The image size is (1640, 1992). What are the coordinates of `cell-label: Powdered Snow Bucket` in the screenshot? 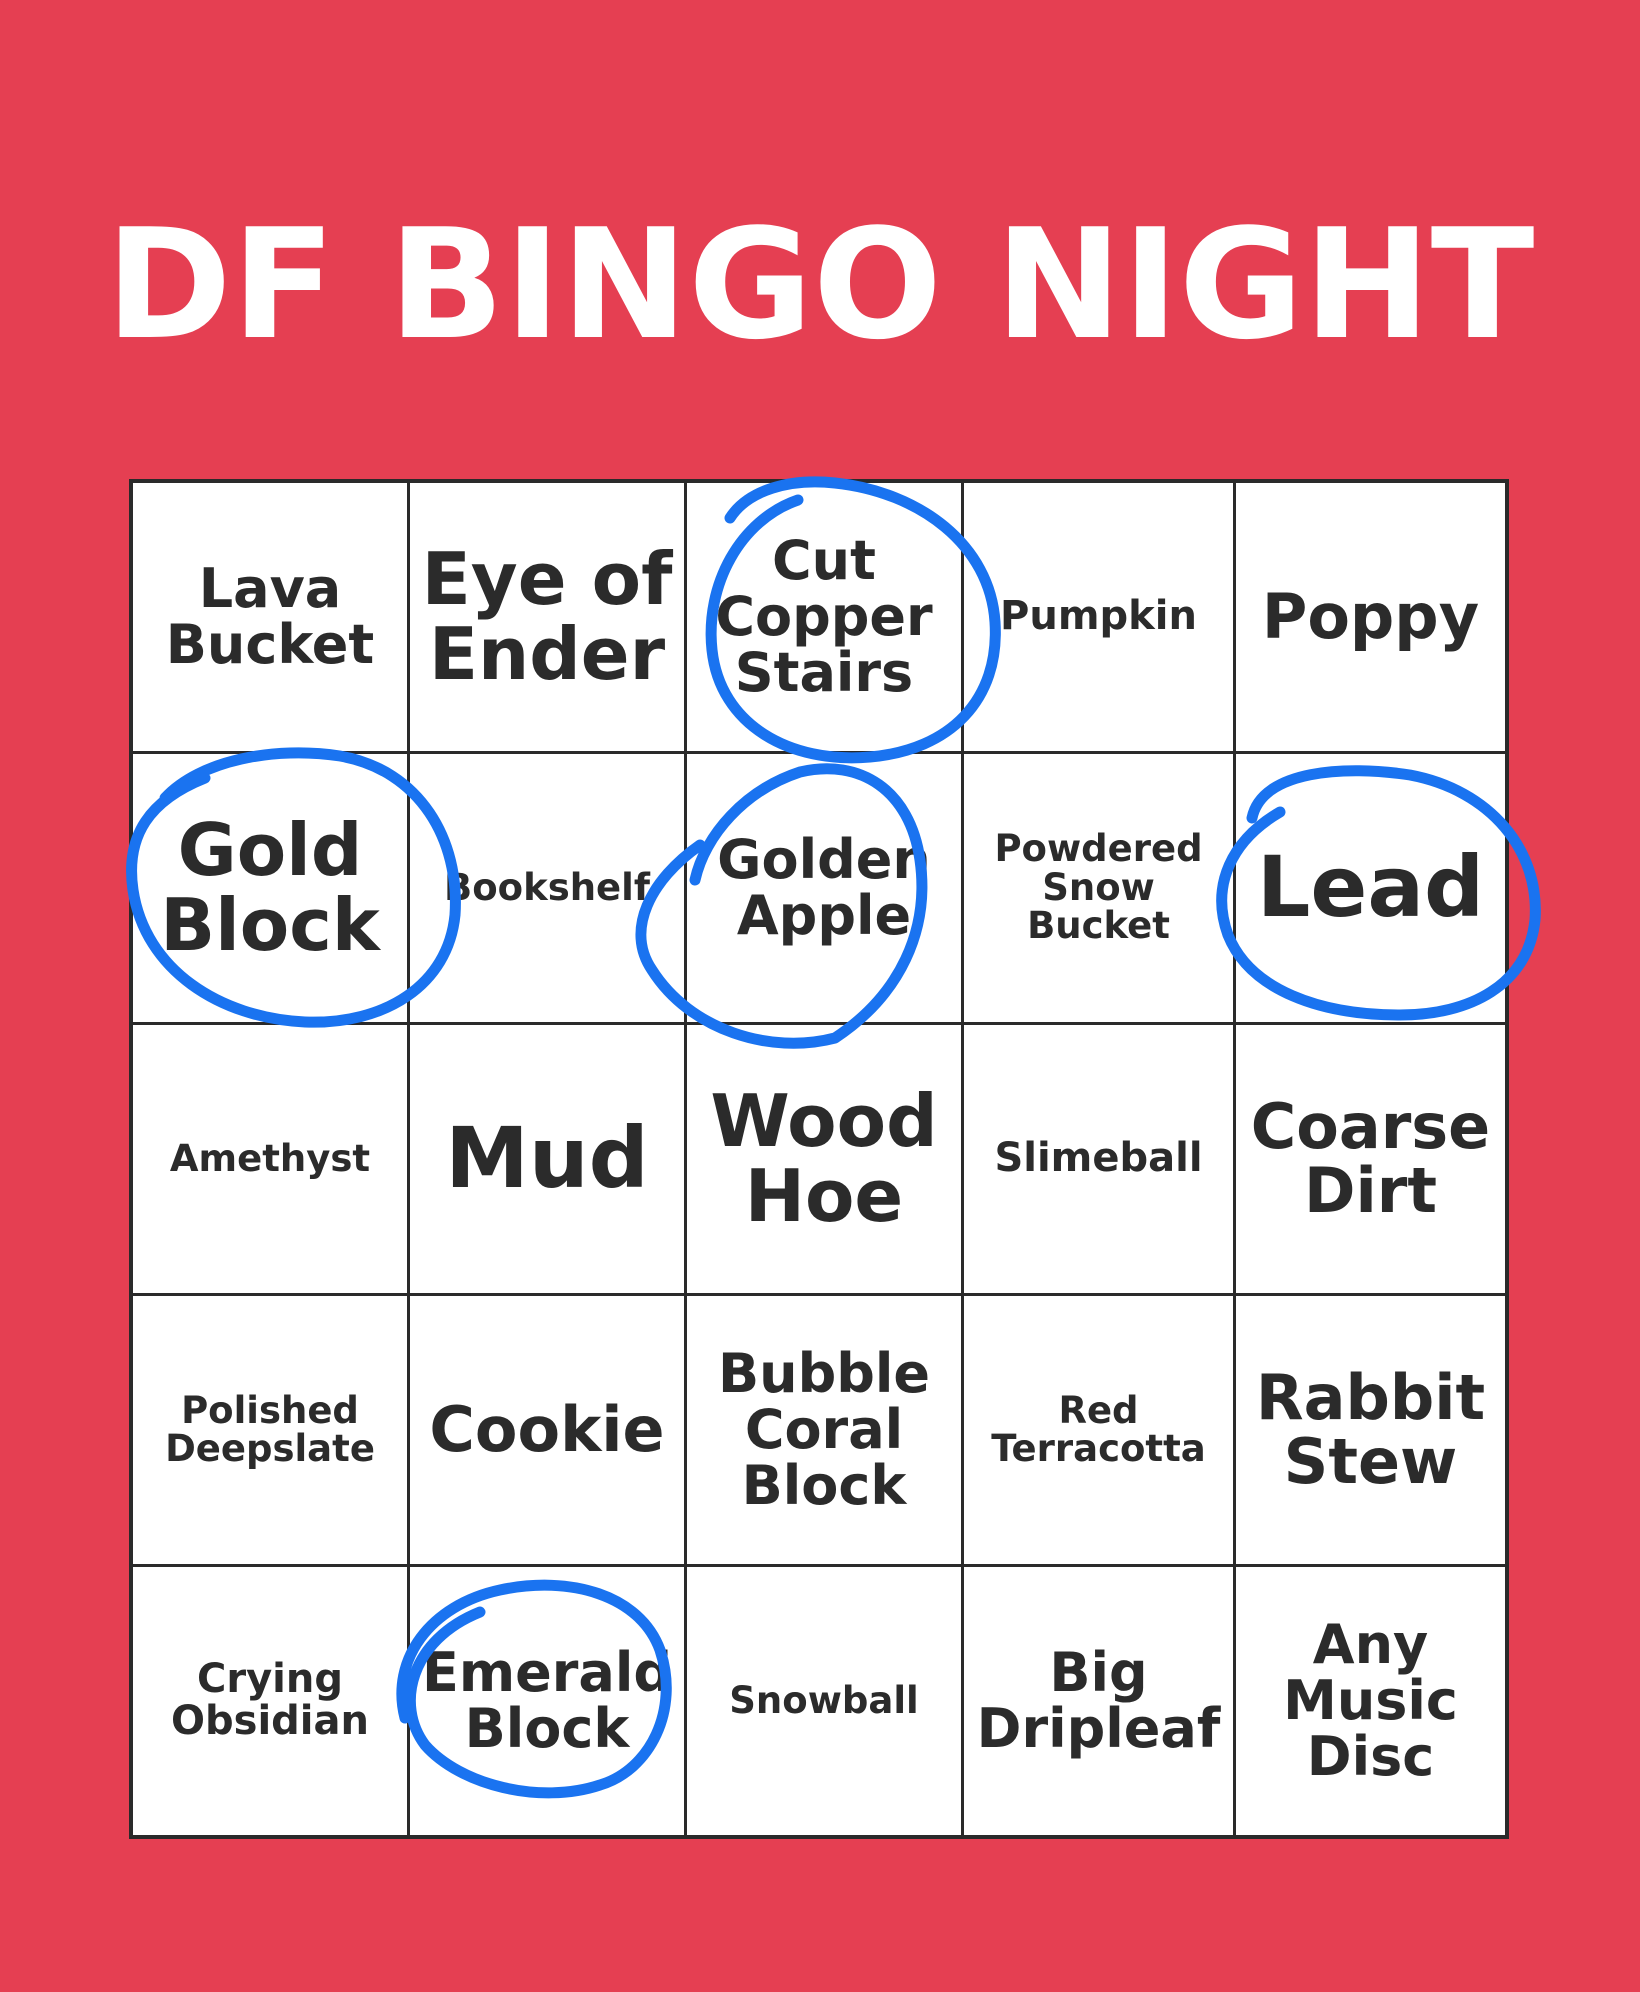 It's located at (1098, 887).